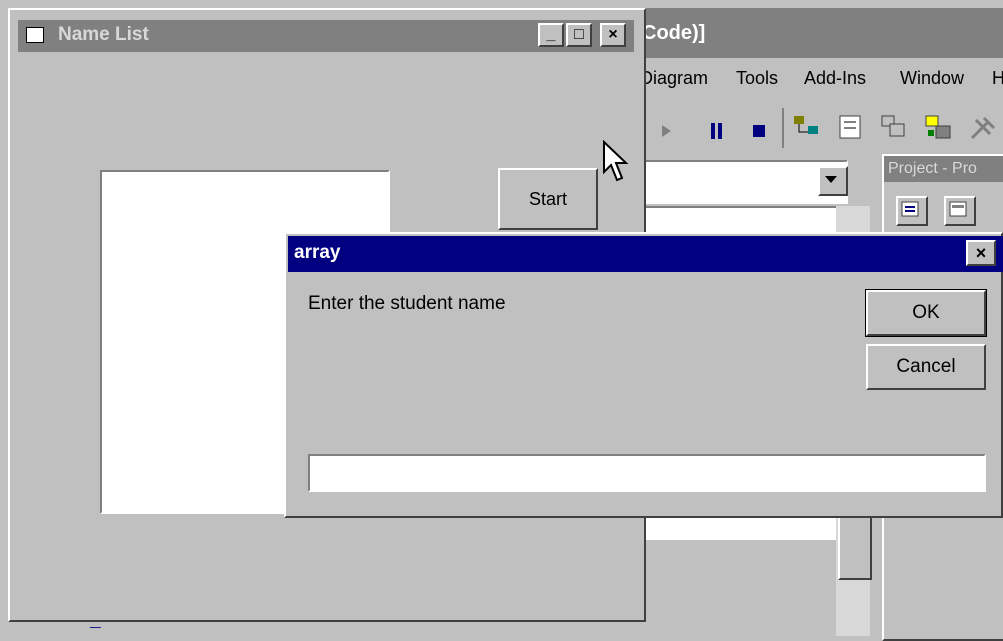 The height and width of the screenshot is (641, 1003). What do you see at coordinates (983, 127) in the screenshot?
I see `toolbox-icon` at bounding box center [983, 127].